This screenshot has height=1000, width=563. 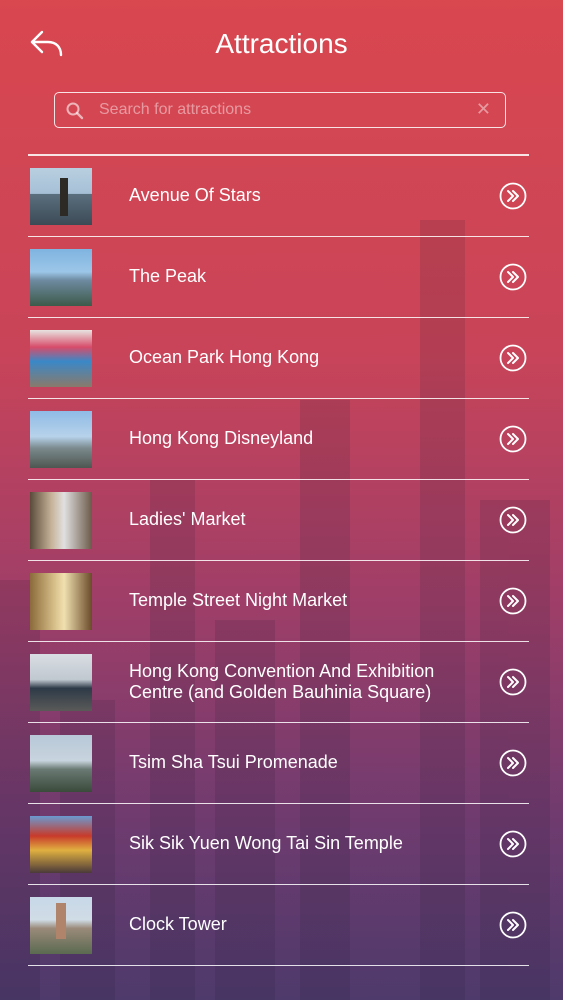 What do you see at coordinates (178, 924) in the screenshot?
I see `attraction-name: Clock Tower` at bounding box center [178, 924].